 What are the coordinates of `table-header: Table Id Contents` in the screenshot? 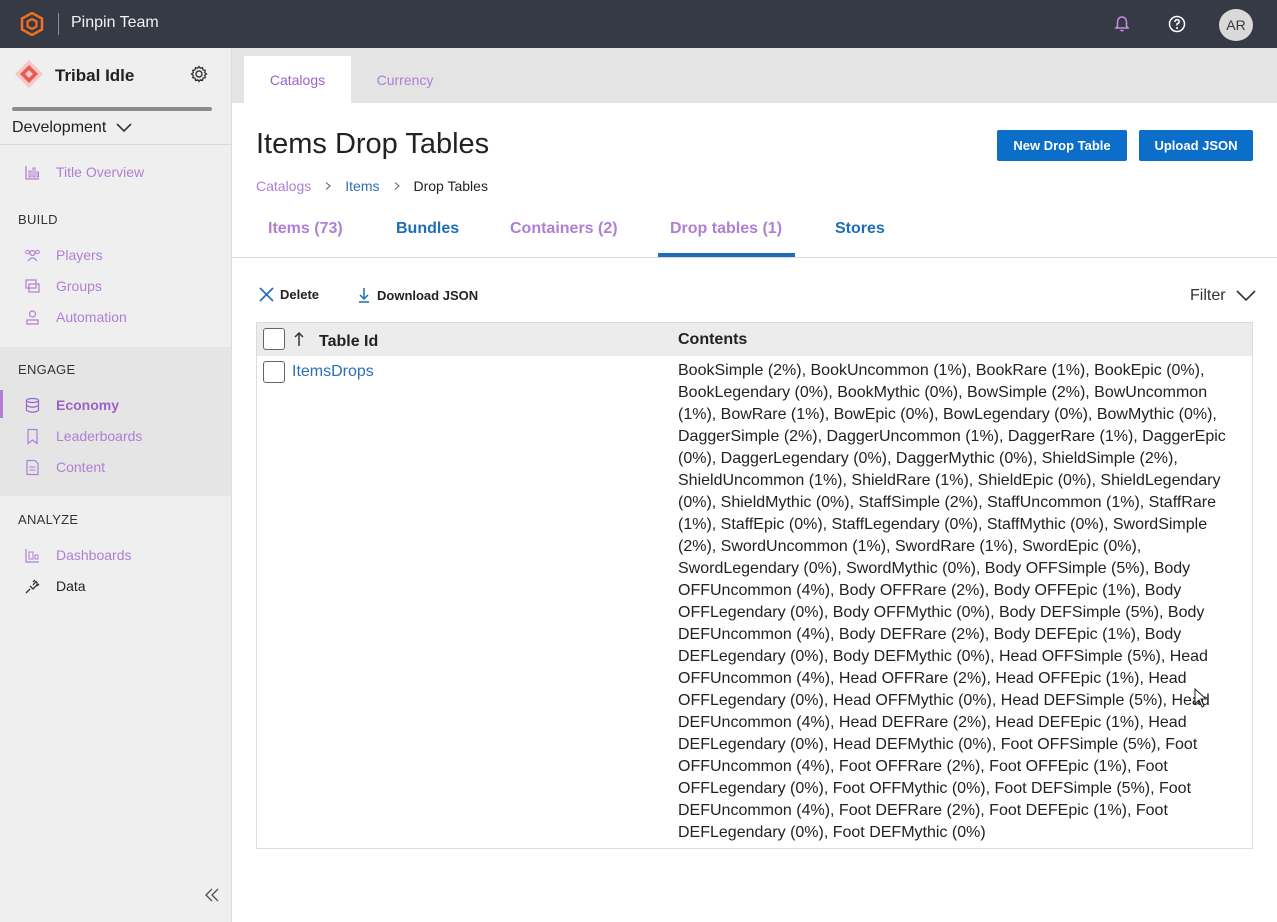 It's located at (754, 339).